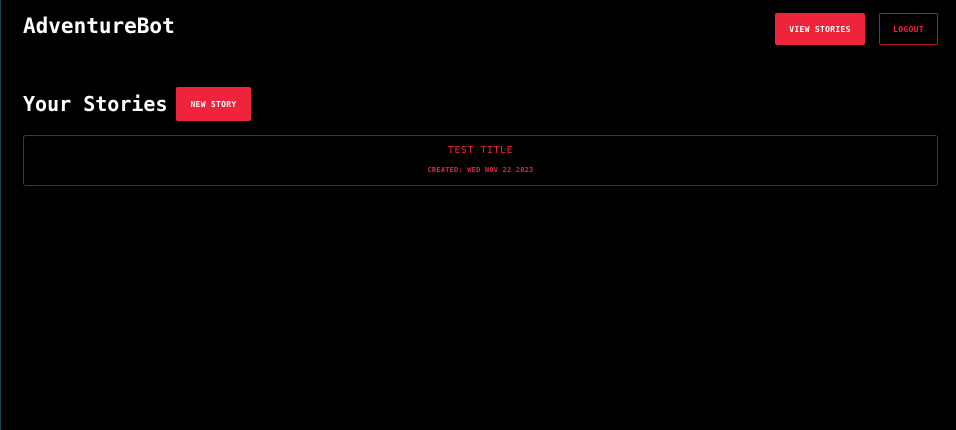 Image resolution: width=956 pixels, height=430 pixels. I want to click on page-title: Your Stories, so click(95, 104).